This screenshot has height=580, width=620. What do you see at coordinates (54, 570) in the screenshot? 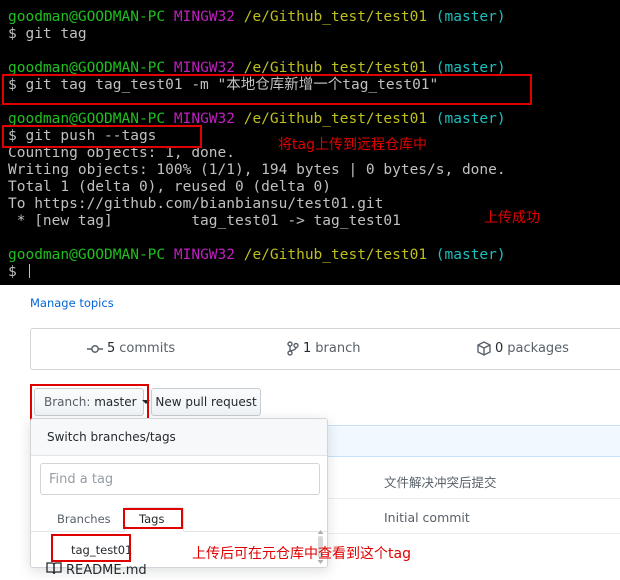
I see `book-icon` at bounding box center [54, 570].